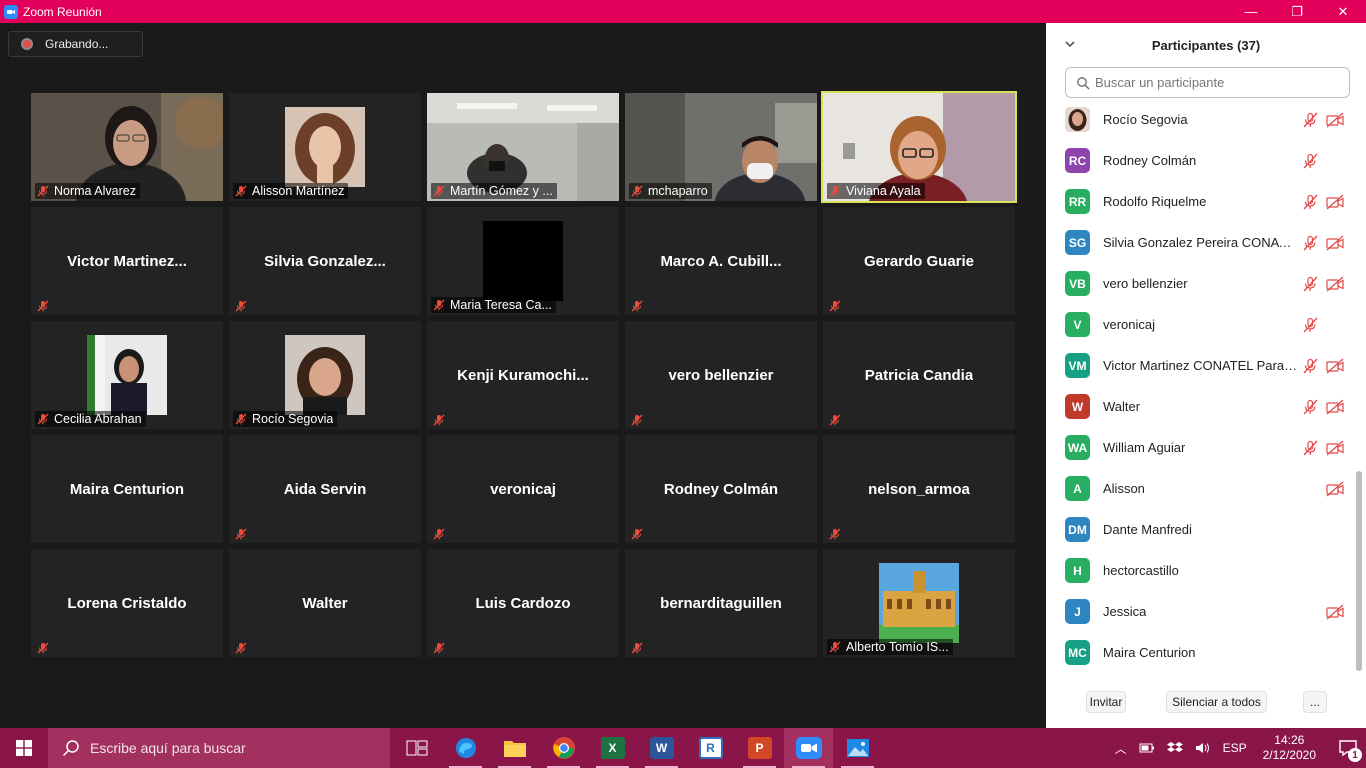 The image size is (1366, 768). I want to click on video-tile: Walter, so click(325, 603).